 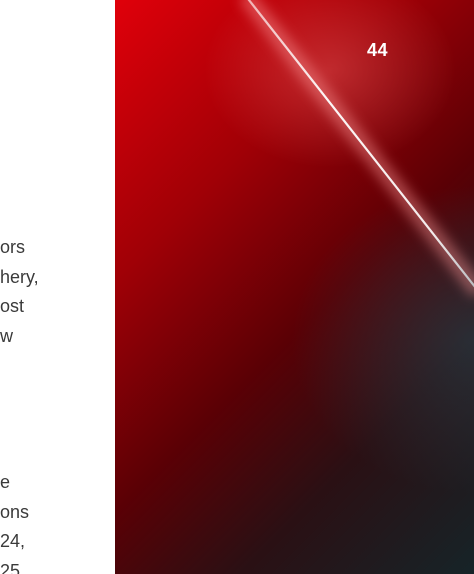 I want to click on paragraph-fragment: e ons 24, 25, so click(x=14, y=521).